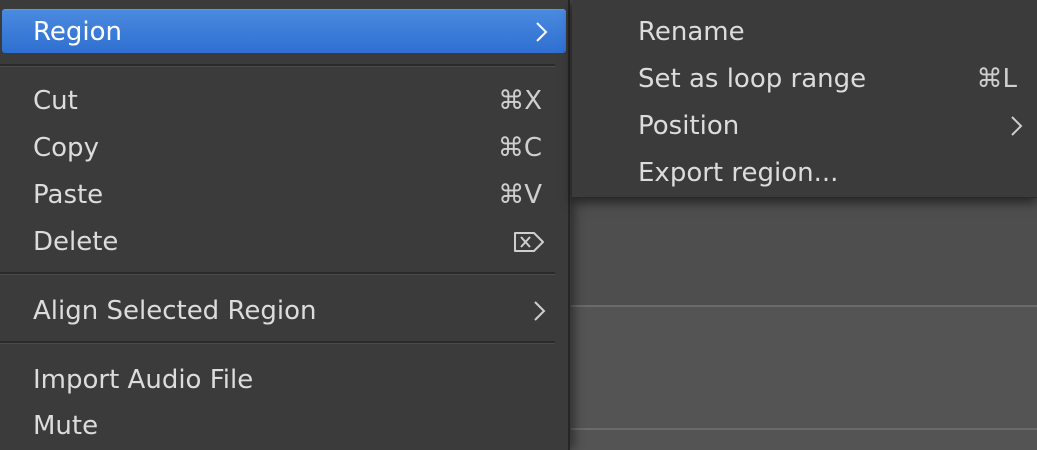 Image resolution: width=1037 pixels, height=450 pixels. What do you see at coordinates (997, 79) in the screenshot?
I see `submenu-item-shortcut: ⌘L` at bounding box center [997, 79].